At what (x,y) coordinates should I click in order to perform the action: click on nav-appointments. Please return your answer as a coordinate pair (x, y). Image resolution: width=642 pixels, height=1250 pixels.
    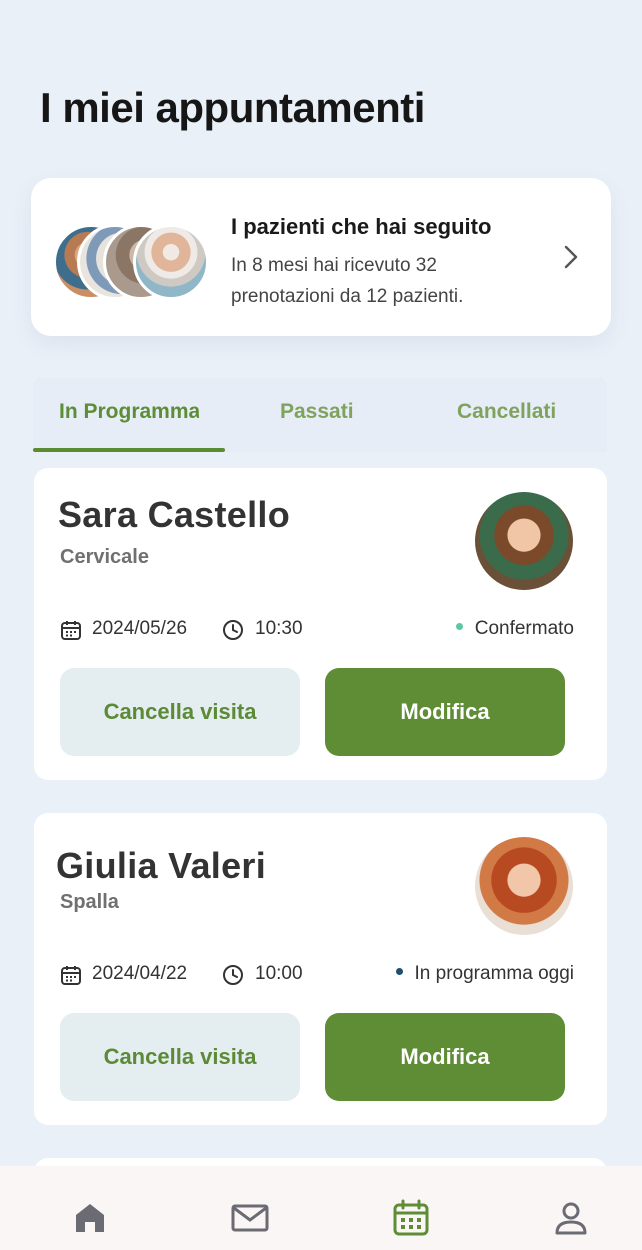
    Looking at the image, I should click on (411, 1218).